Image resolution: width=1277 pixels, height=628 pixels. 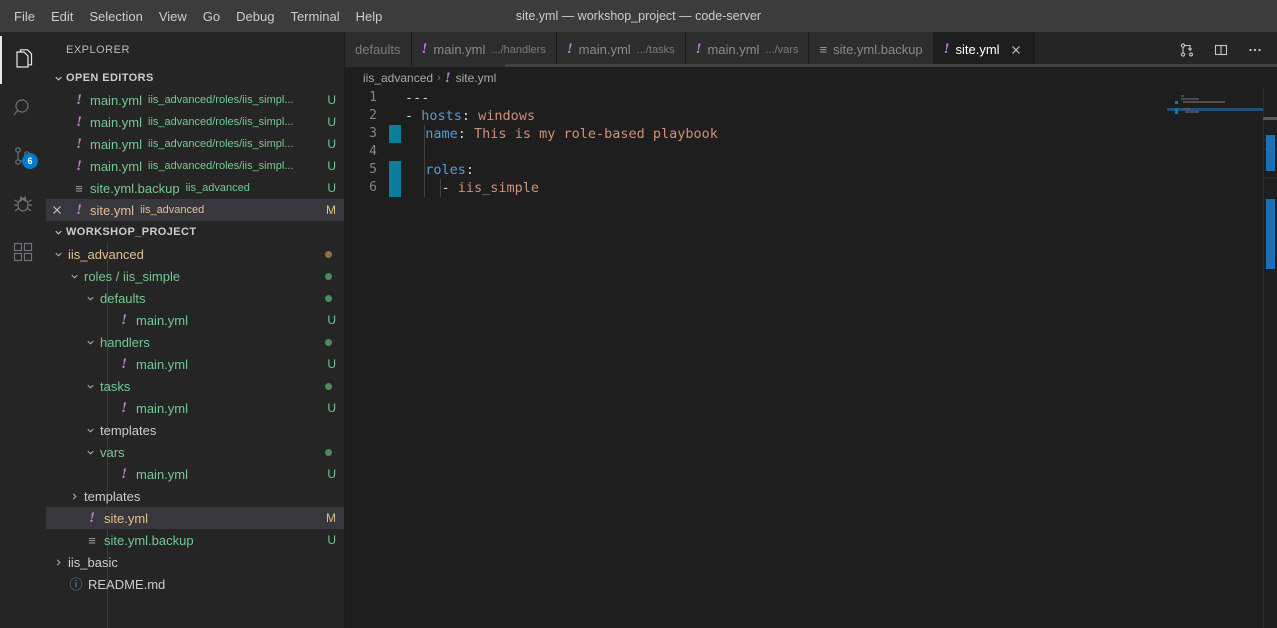 I want to click on tab-close-icon, so click(x=1016, y=50).